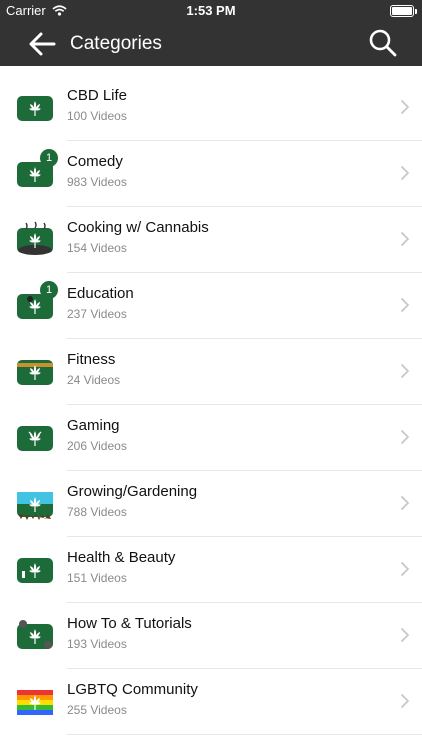 The height and width of the screenshot is (750, 422). What do you see at coordinates (94, 380) in the screenshot?
I see `video-count: 24 Videos` at bounding box center [94, 380].